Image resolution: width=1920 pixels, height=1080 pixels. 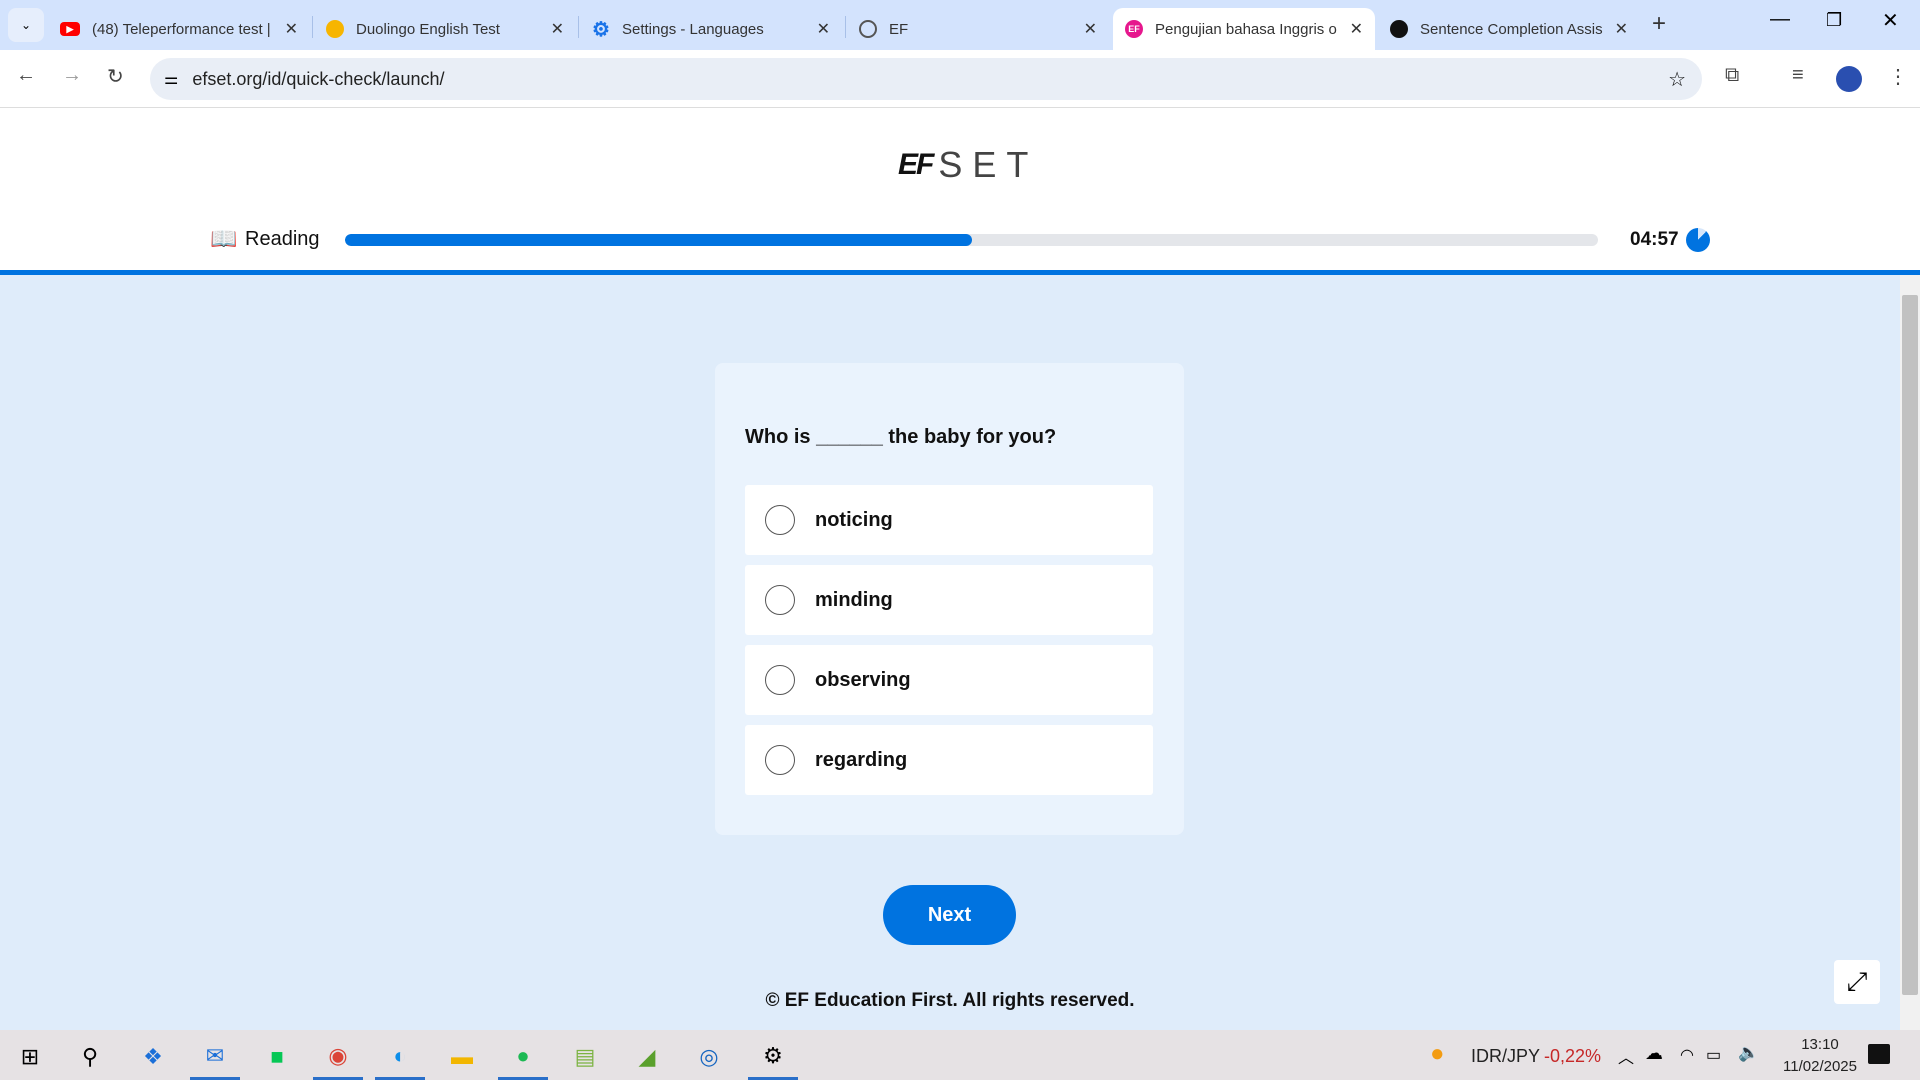 What do you see at coordinates (153, 1057) in the screenshot?
I see `dropbox-icon: ❖` at bounding box center [153, 1057].